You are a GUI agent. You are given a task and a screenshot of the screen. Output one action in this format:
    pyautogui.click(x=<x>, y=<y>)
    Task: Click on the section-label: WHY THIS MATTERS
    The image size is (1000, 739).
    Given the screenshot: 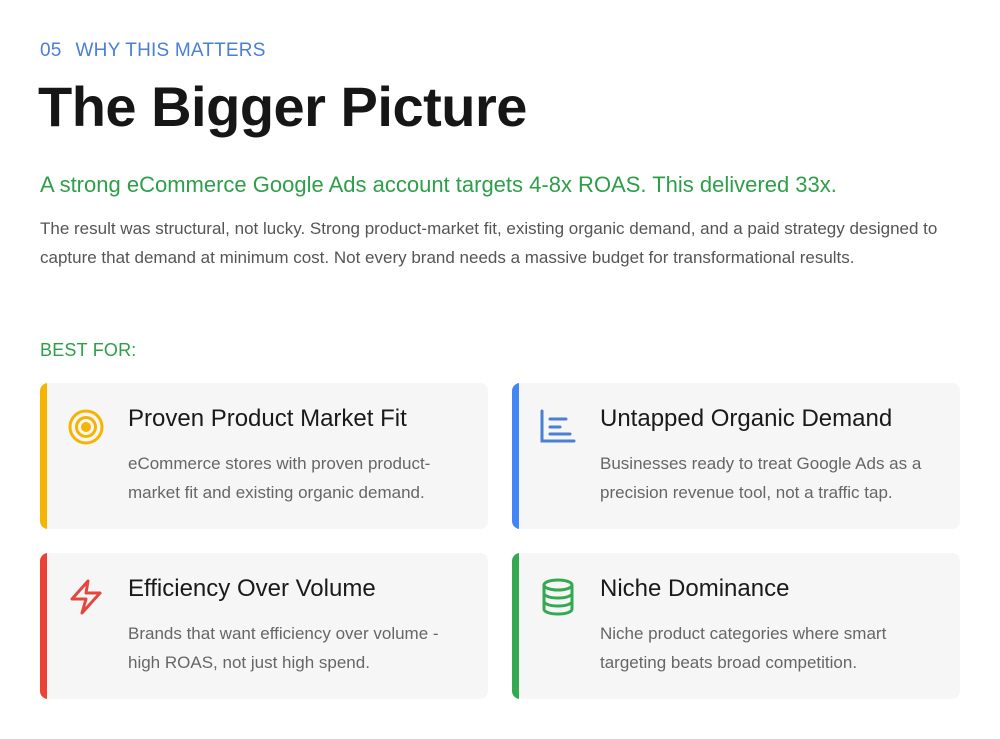 What is the action you would take?
    pyautogui.click(x=170, y=50)
    